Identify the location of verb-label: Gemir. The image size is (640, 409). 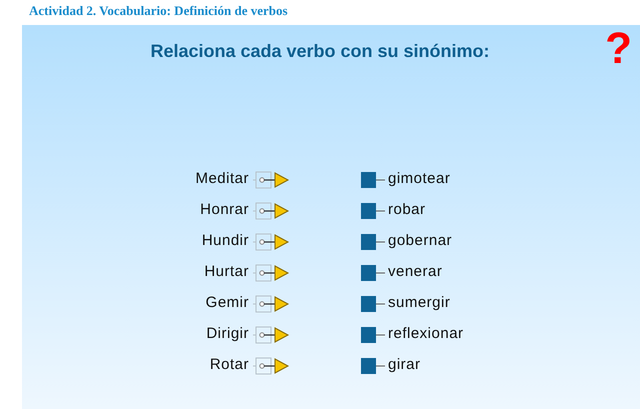
(227, 303).